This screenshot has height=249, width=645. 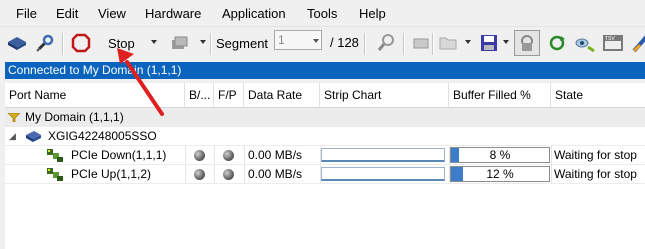 I want to click on open-dropdown-arrow, so click(x=468, y=42).